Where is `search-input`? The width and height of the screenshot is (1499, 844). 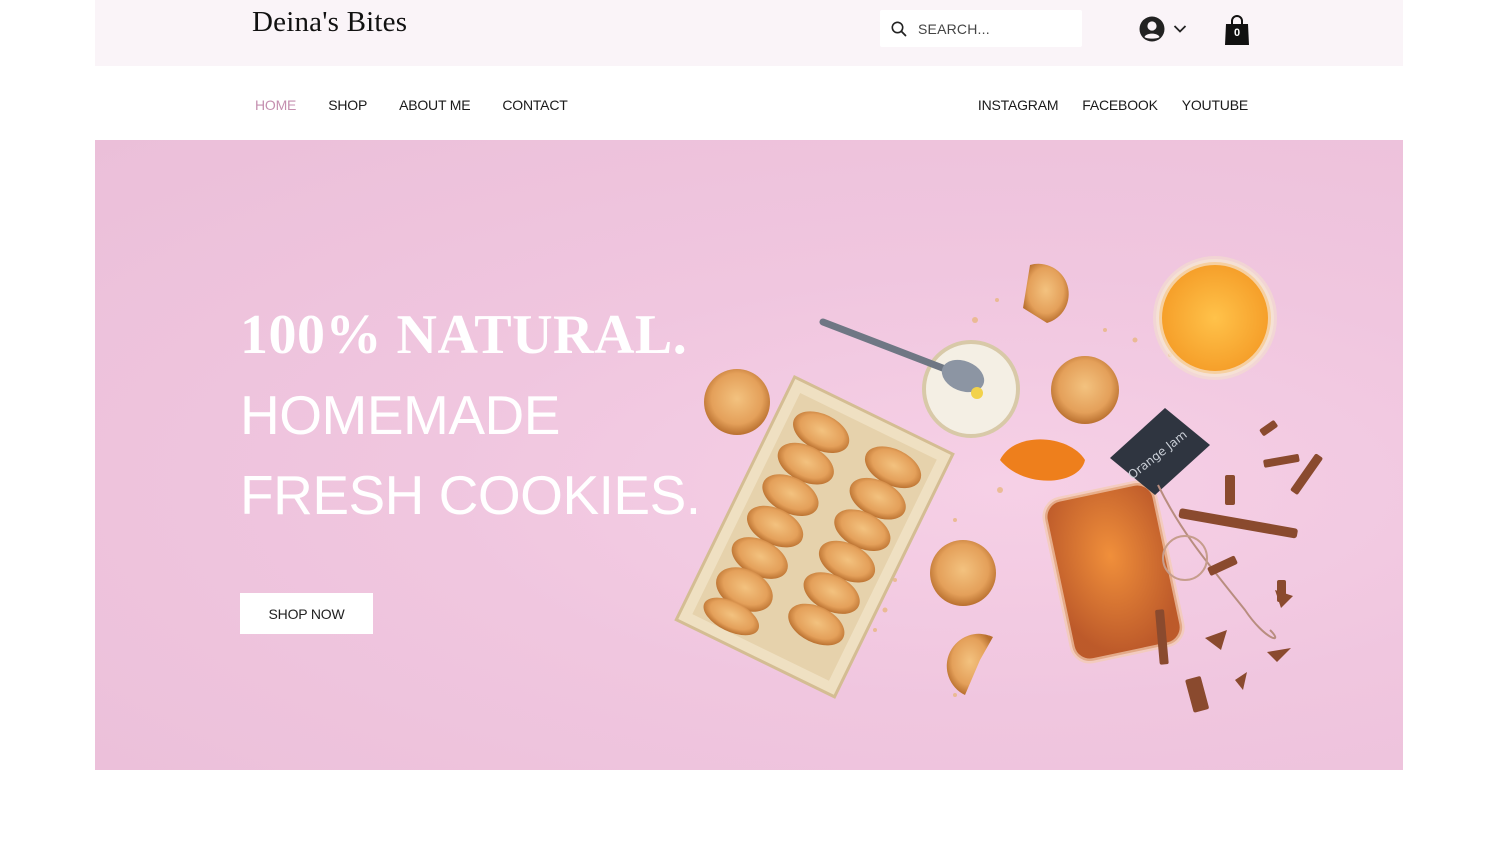
search-input is located at coordinates (993, 28).